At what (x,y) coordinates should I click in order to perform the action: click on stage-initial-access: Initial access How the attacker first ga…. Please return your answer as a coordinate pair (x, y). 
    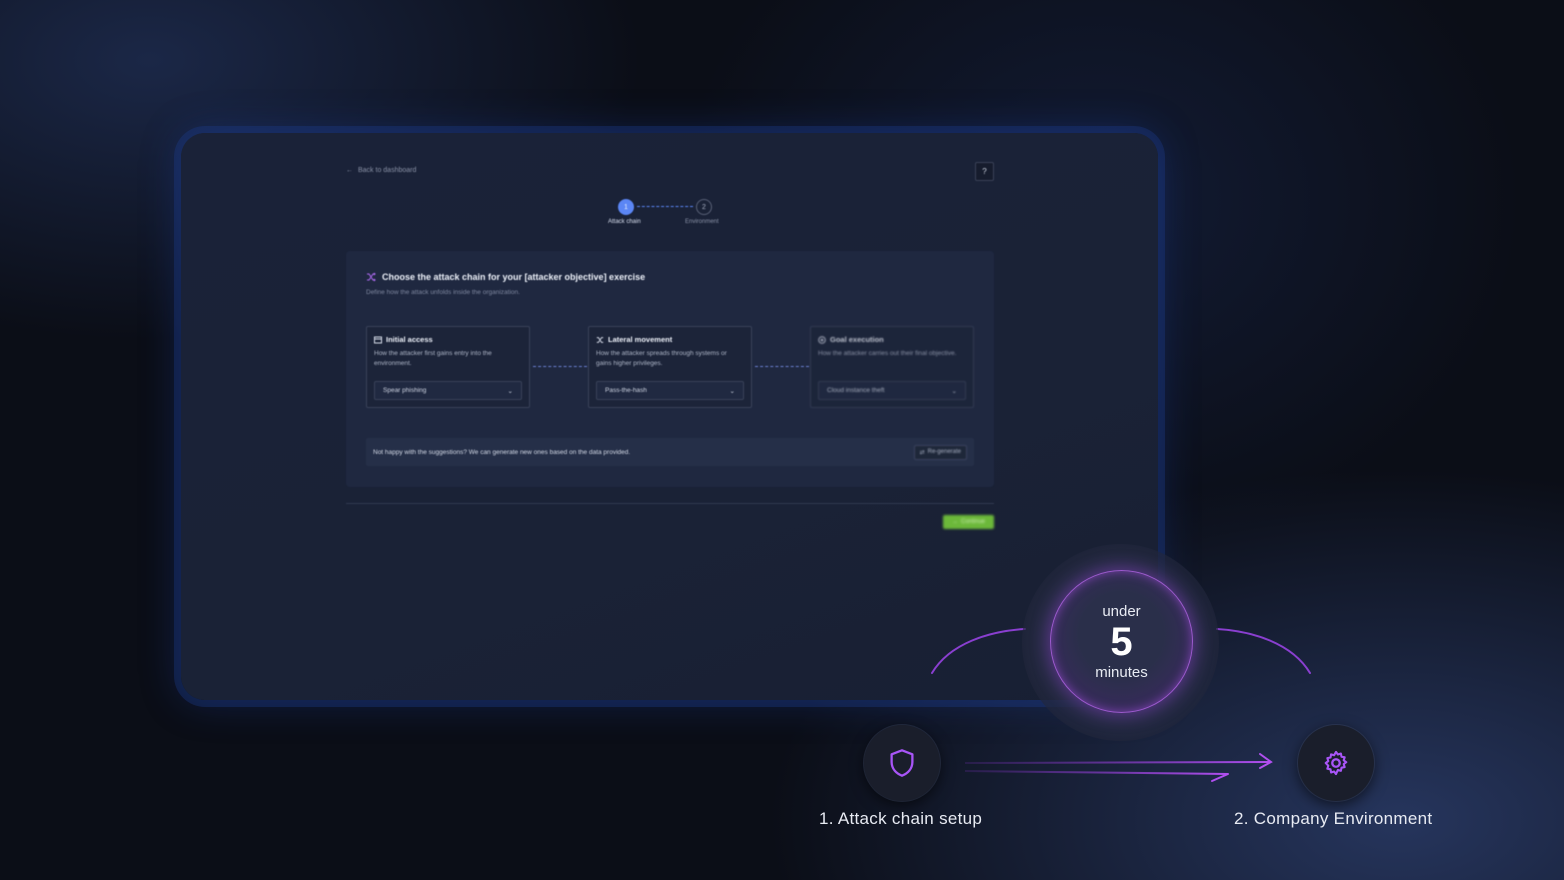
    Looking at the image, I should click on (448, 367).